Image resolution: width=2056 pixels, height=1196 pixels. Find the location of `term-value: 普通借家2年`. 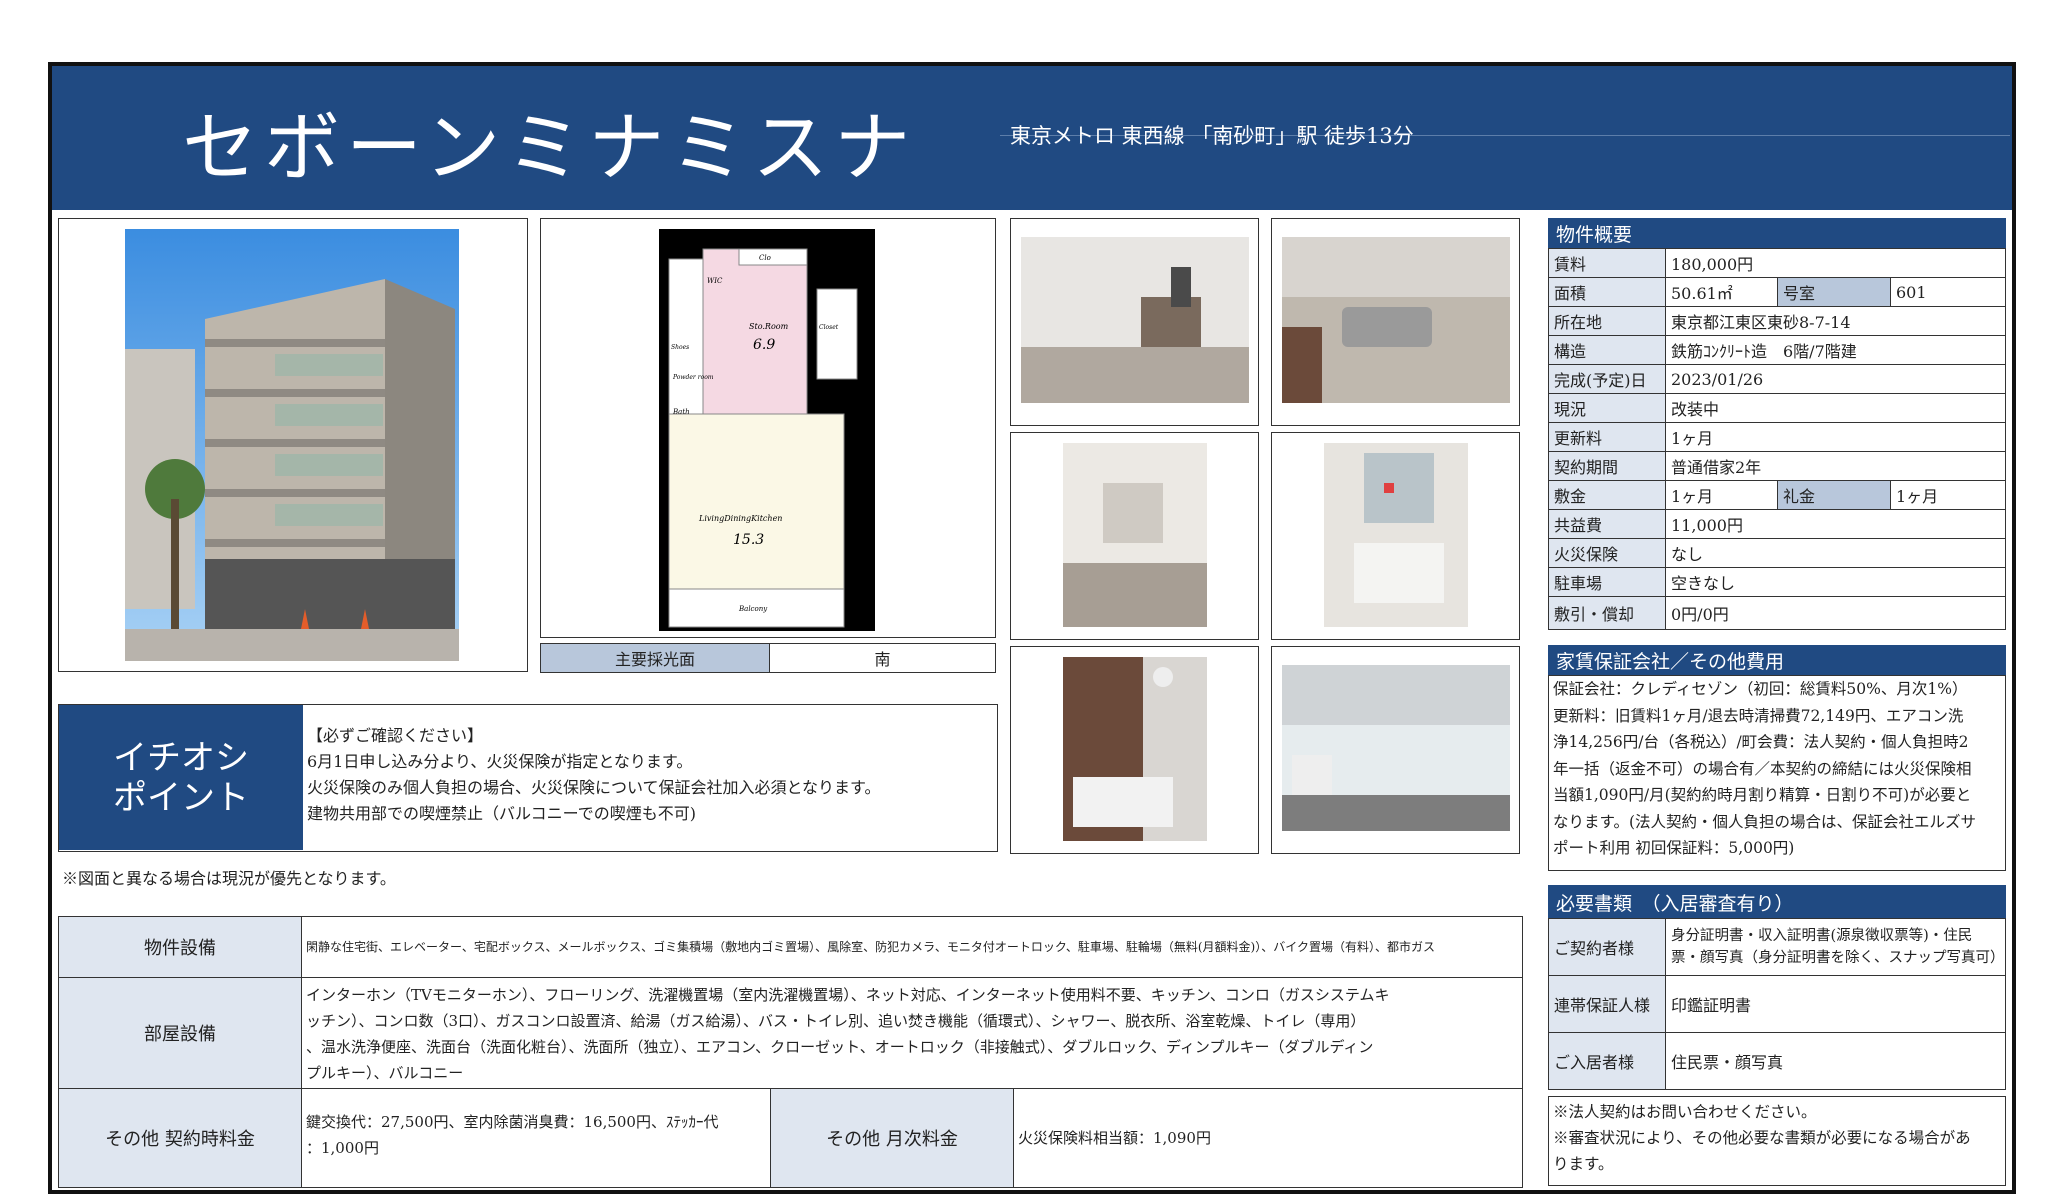

term-value: 普通借家2年 is located at coordinates (1835, 466).